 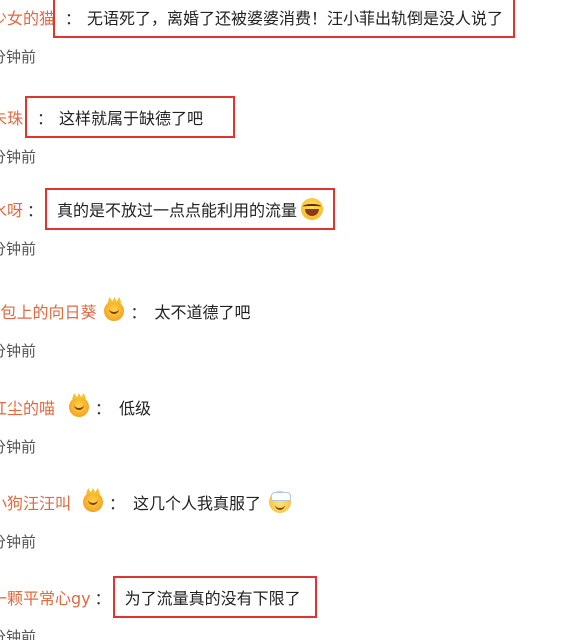 What do you see at coordinates (45, 597) in the screenshot?
I see `comment-username: 一颗平常心gy` at bounding box center [45, 597].